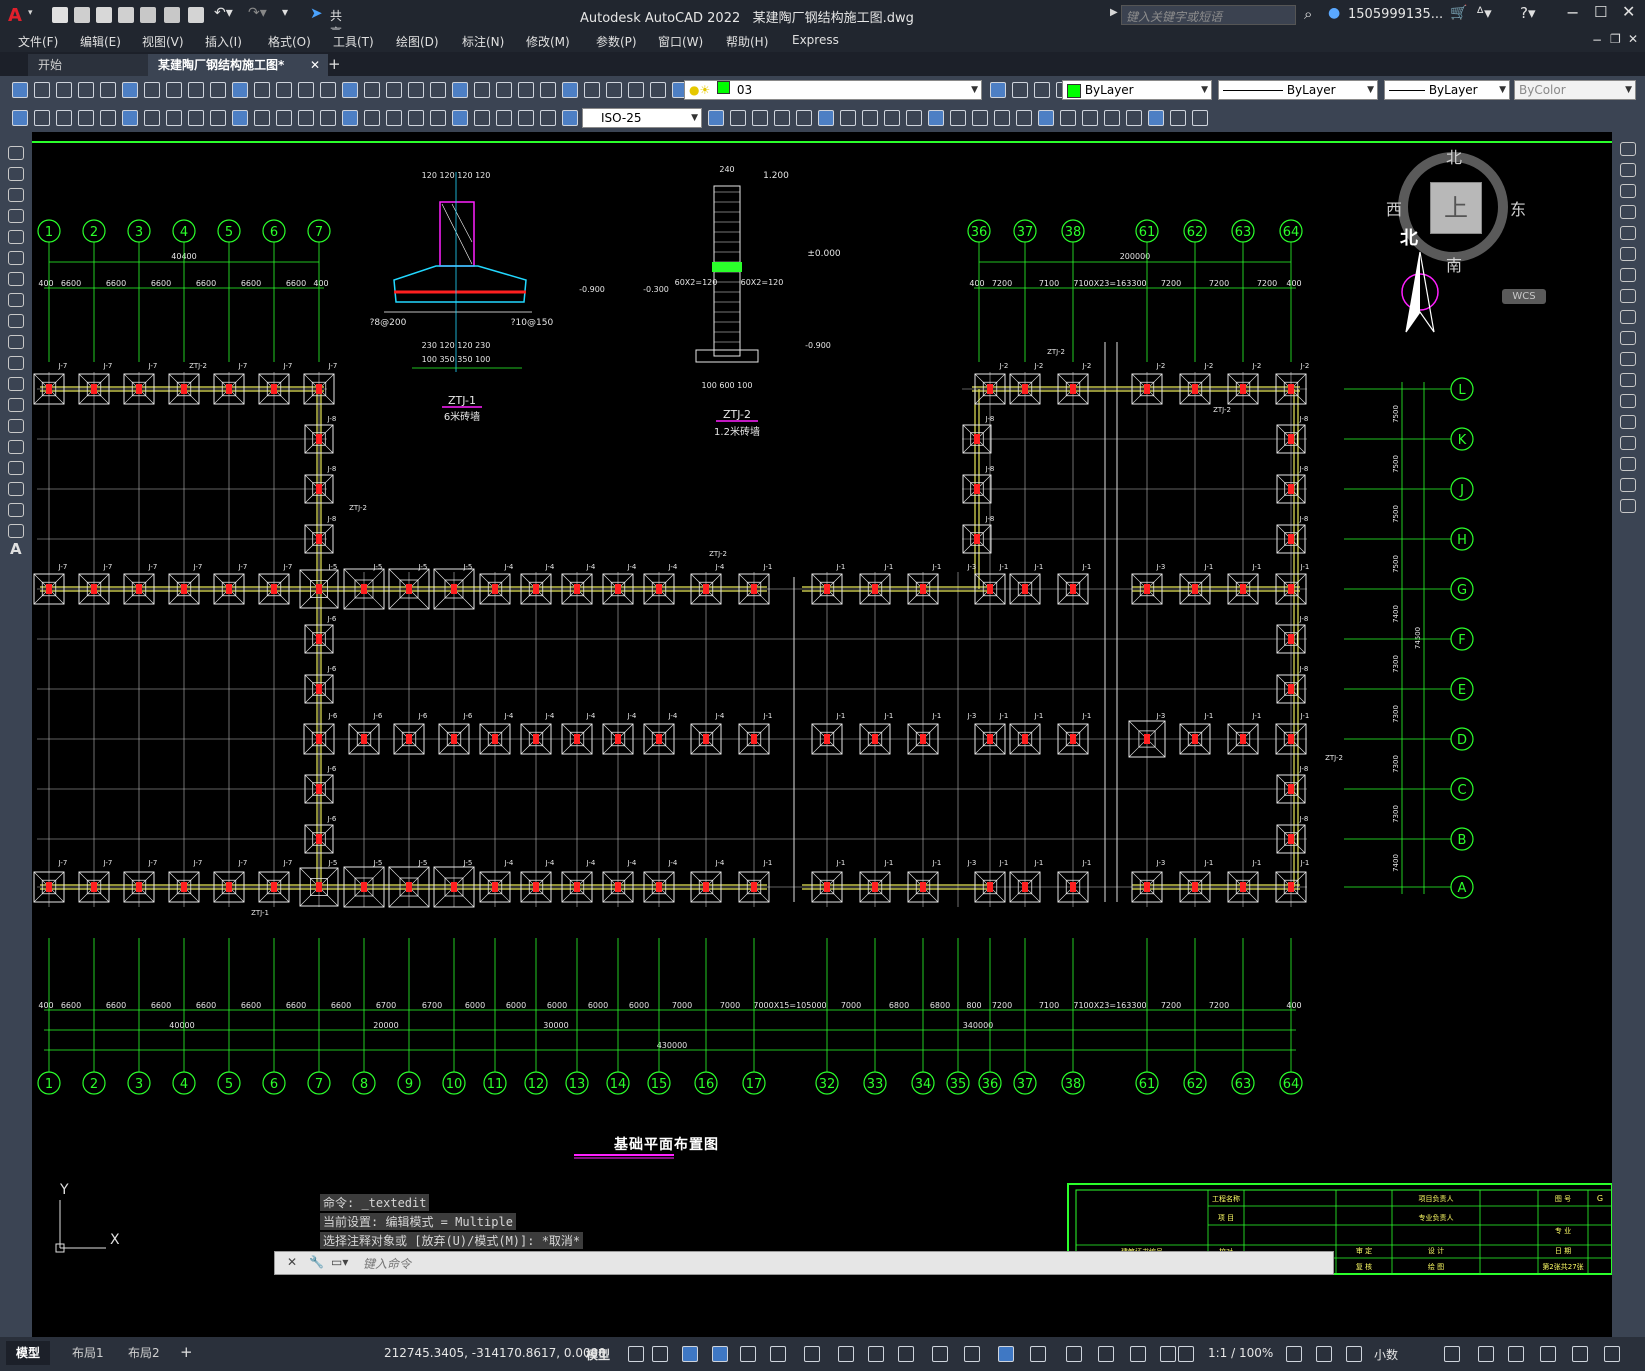 This screenshot has height=1371, width=1645. I want to click on menu-item-12: Express, so click(815, 40).